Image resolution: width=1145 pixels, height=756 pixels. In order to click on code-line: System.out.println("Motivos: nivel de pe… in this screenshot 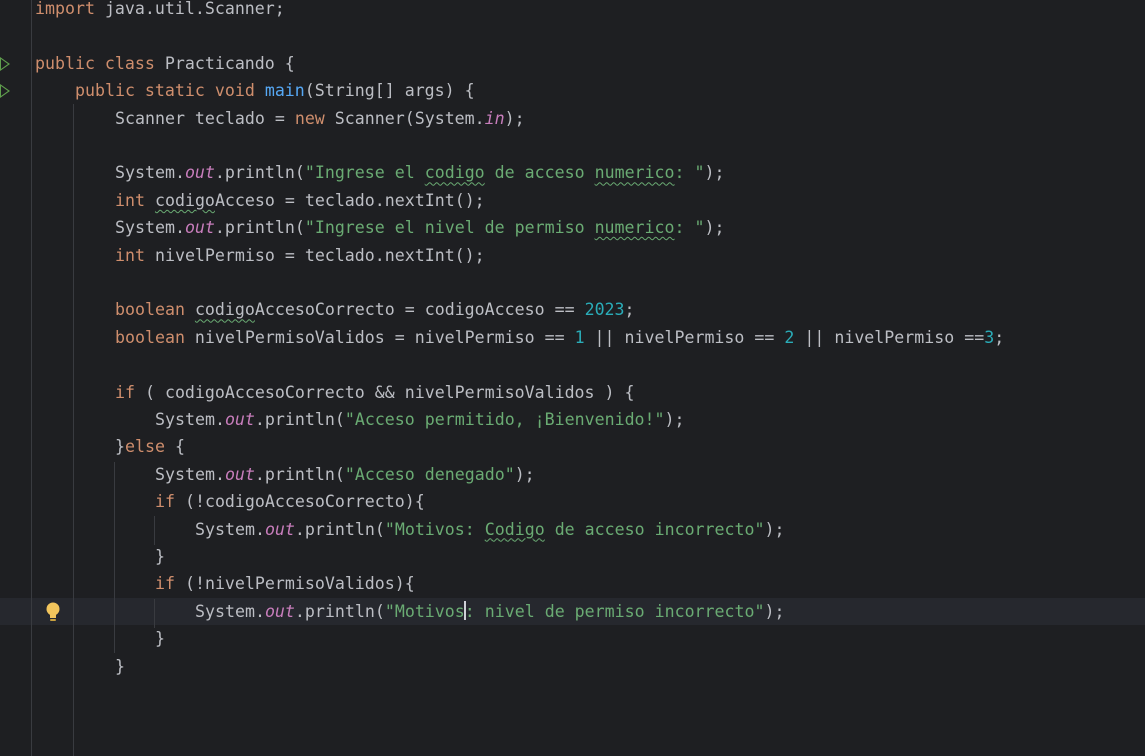, I will do `click(489, 611)`.